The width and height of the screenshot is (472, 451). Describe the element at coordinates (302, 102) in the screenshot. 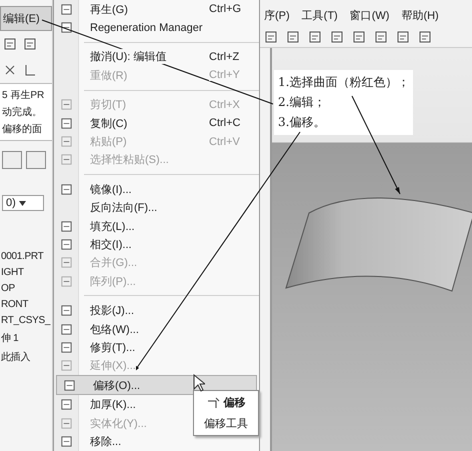

I see `annotation-text: 2.编辑；` at that location.